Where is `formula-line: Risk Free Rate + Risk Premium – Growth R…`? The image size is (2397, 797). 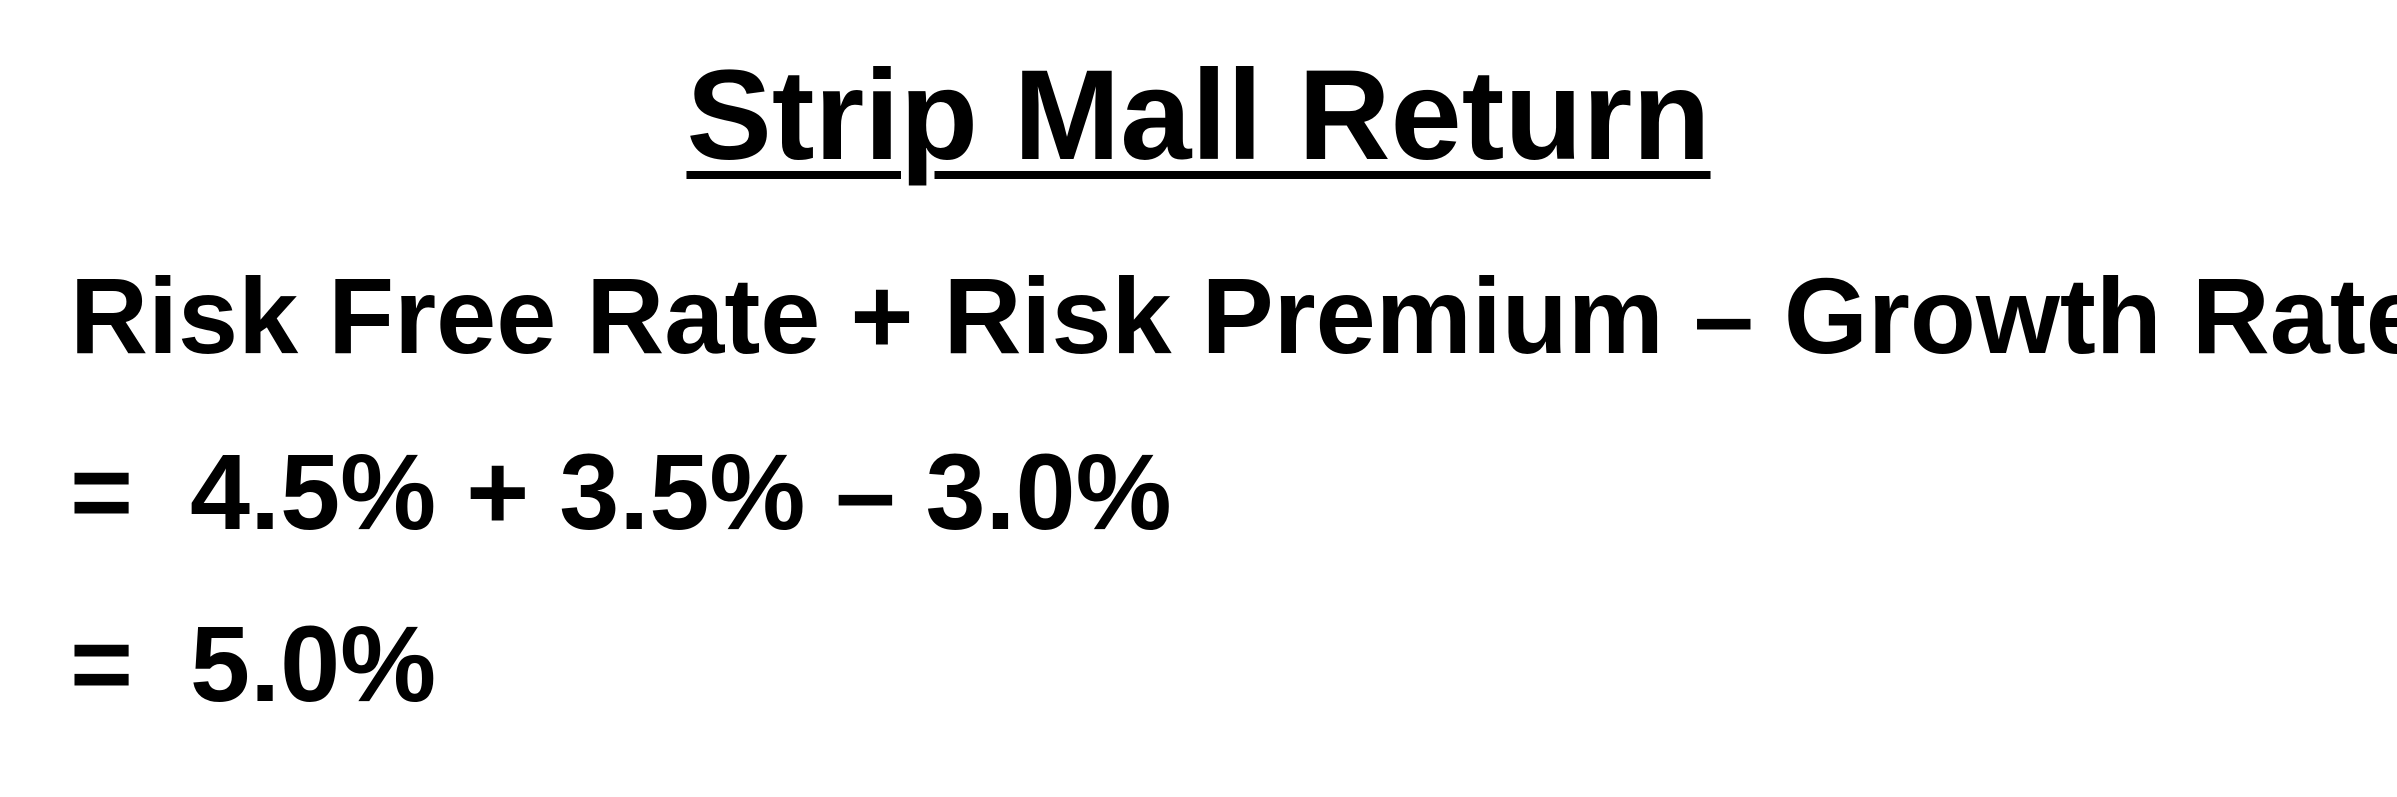 formula-line: Risk Free Rate + Risk Premium – Growth R… is located at coordinates (1233, 315).